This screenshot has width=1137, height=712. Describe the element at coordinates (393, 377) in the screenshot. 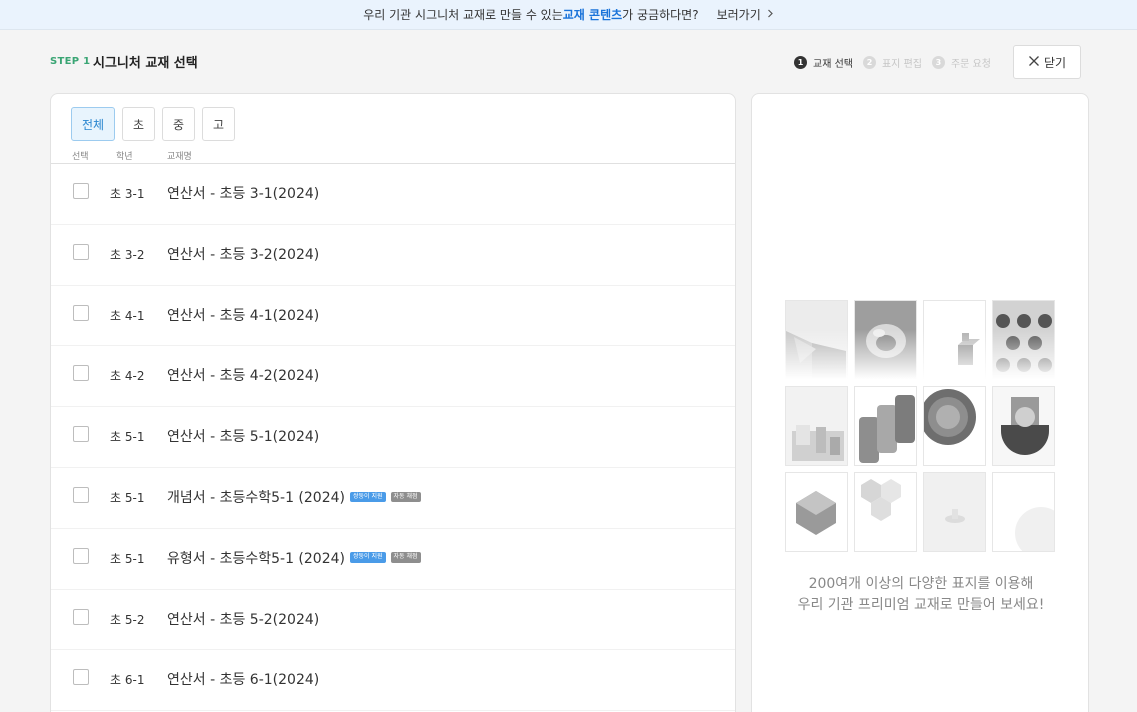

I see `table-row: 초 4-2 연산서 - 초등 4-2(2024)` at that location.